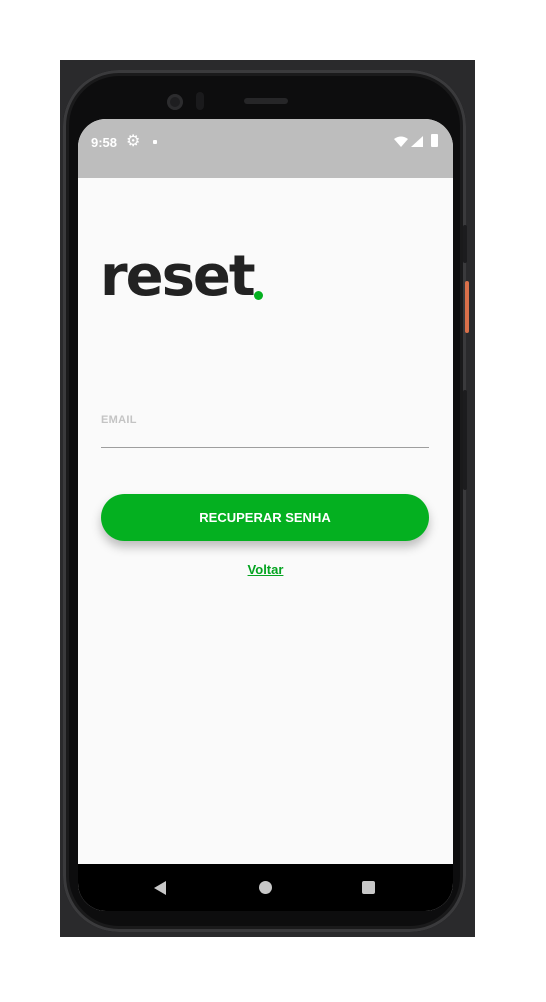 This screenshot has height=1002, width=546. What do you see at coordinates (200, 101) in the screenshot?
I see `proximity-sensor` at bounding box center [200, 101].